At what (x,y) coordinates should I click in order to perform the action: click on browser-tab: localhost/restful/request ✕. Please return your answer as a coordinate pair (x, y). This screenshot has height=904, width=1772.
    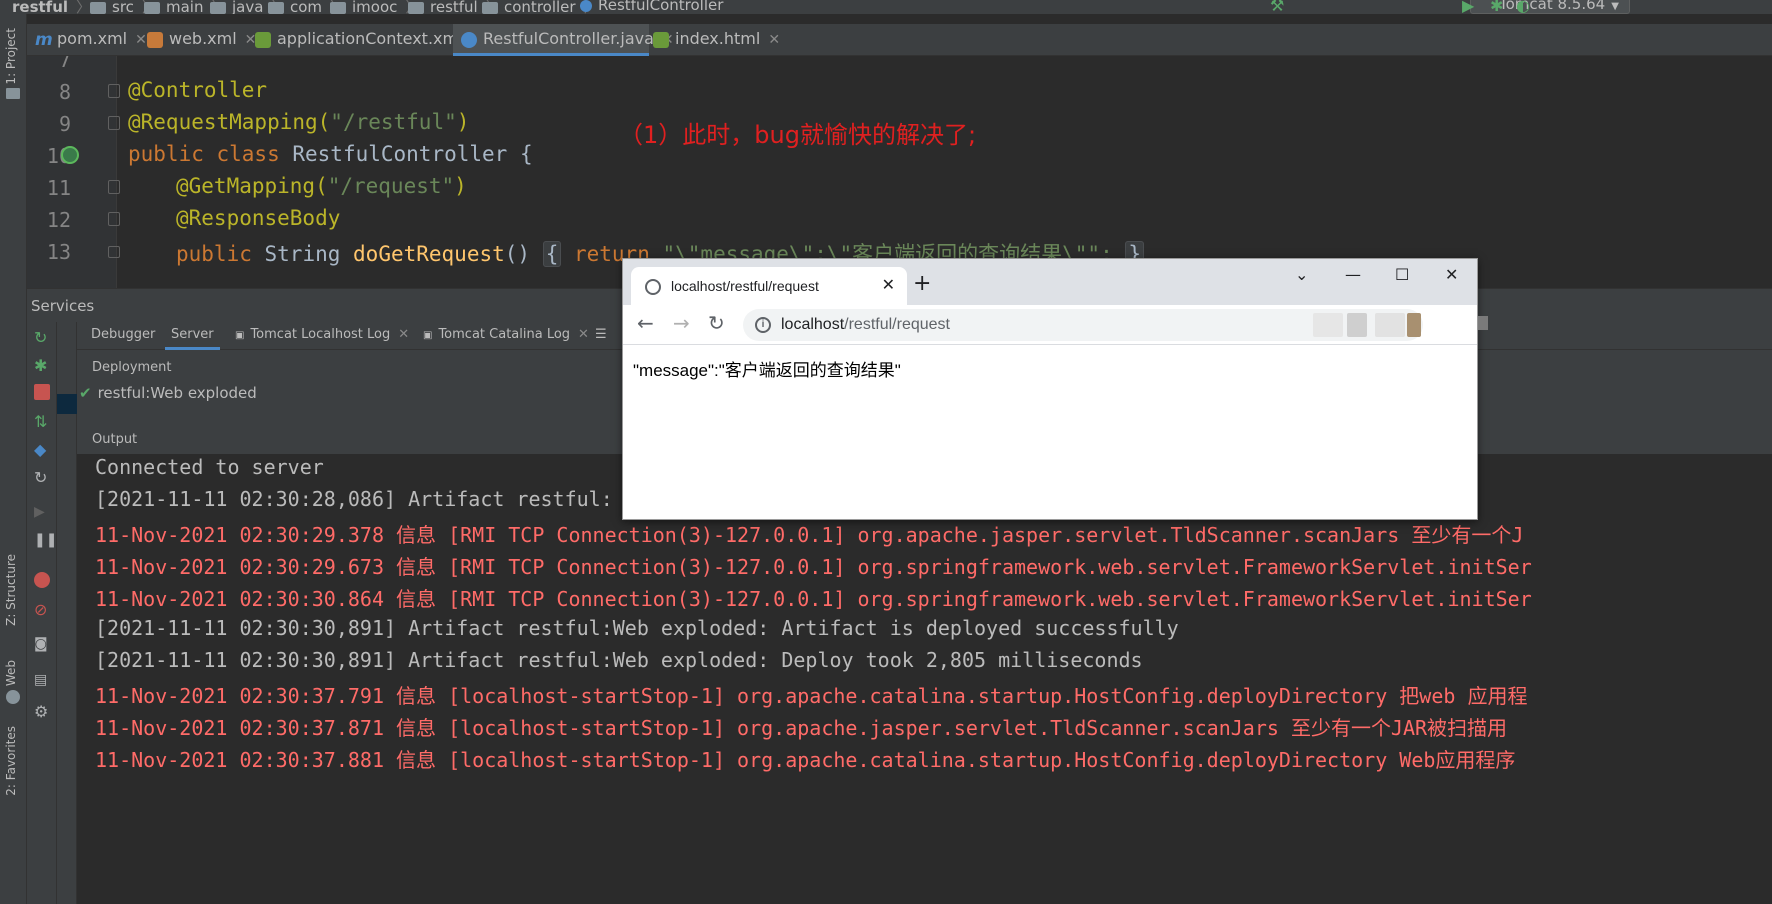
    Looking at the image, I should click on (769, 286).